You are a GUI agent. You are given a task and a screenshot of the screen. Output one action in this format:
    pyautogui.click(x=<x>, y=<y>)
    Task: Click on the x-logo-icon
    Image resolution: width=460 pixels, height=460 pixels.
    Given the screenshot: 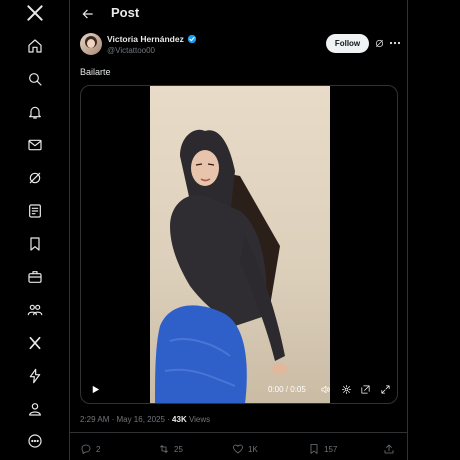 What is the action you would take?
    pyautogui.click(x=35, y=13)
    